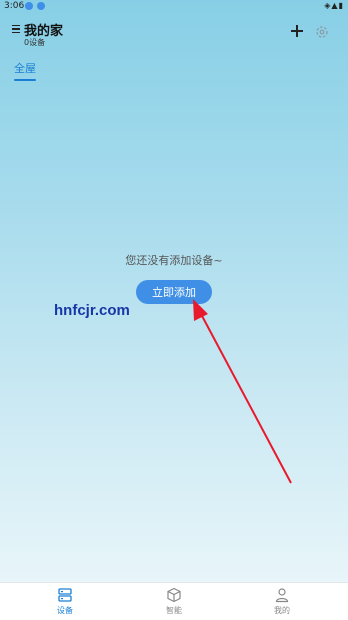 The height and width of the screenshot is (620, 348). Describe the element at coordinates (65, 595) in the screenshot. I see `device-icon` at that location.